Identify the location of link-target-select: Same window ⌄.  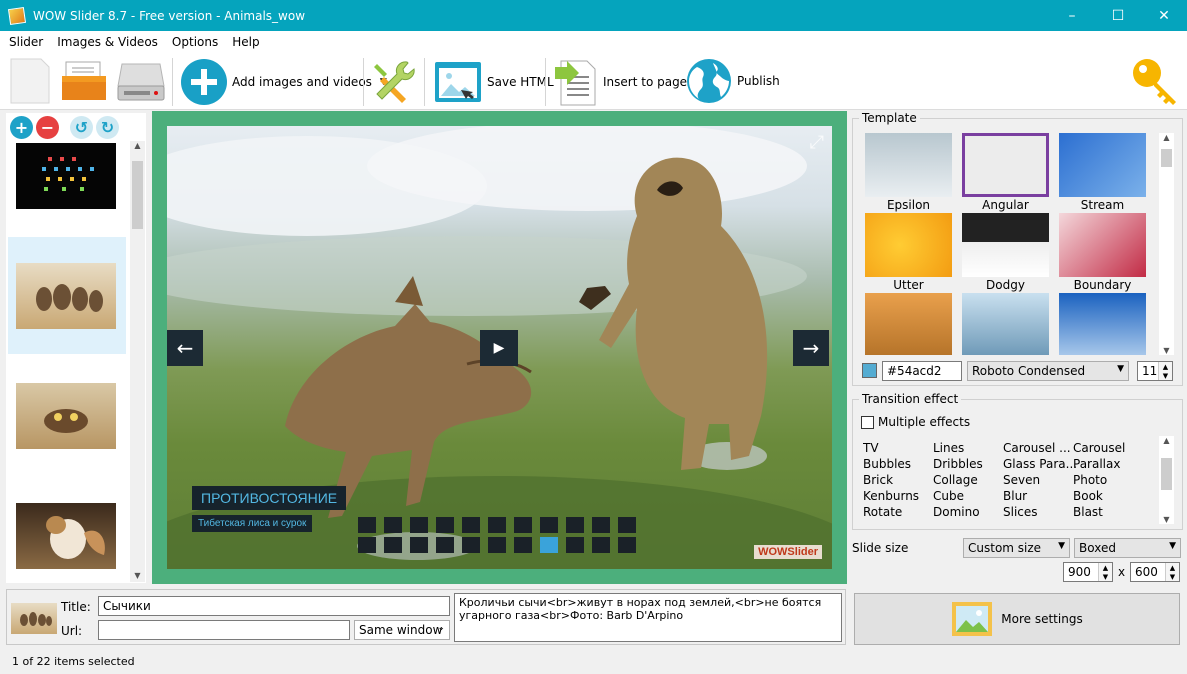
(402, 630).